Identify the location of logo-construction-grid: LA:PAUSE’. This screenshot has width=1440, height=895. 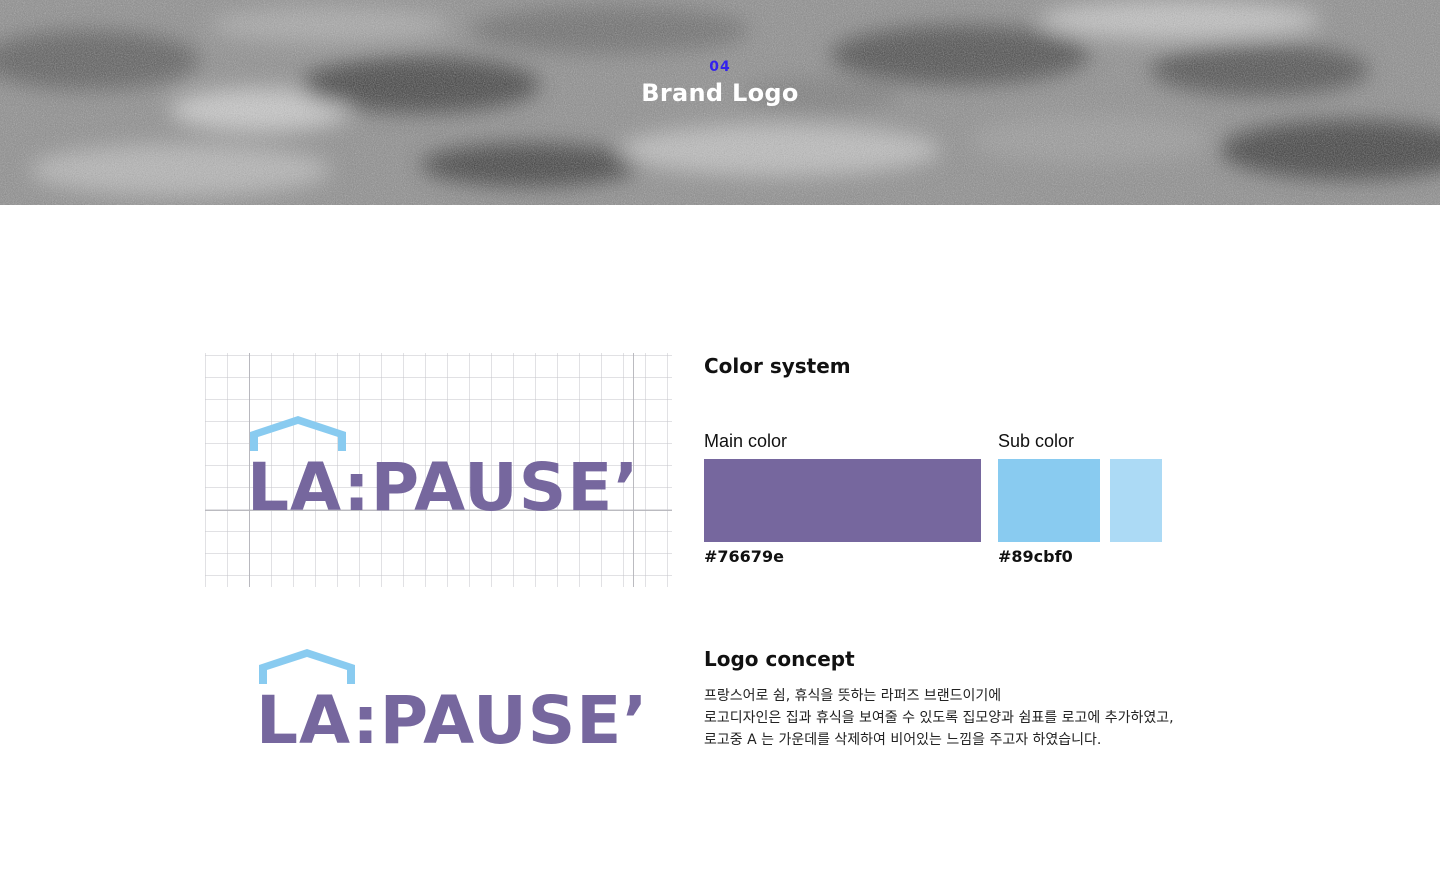
(438, 470).